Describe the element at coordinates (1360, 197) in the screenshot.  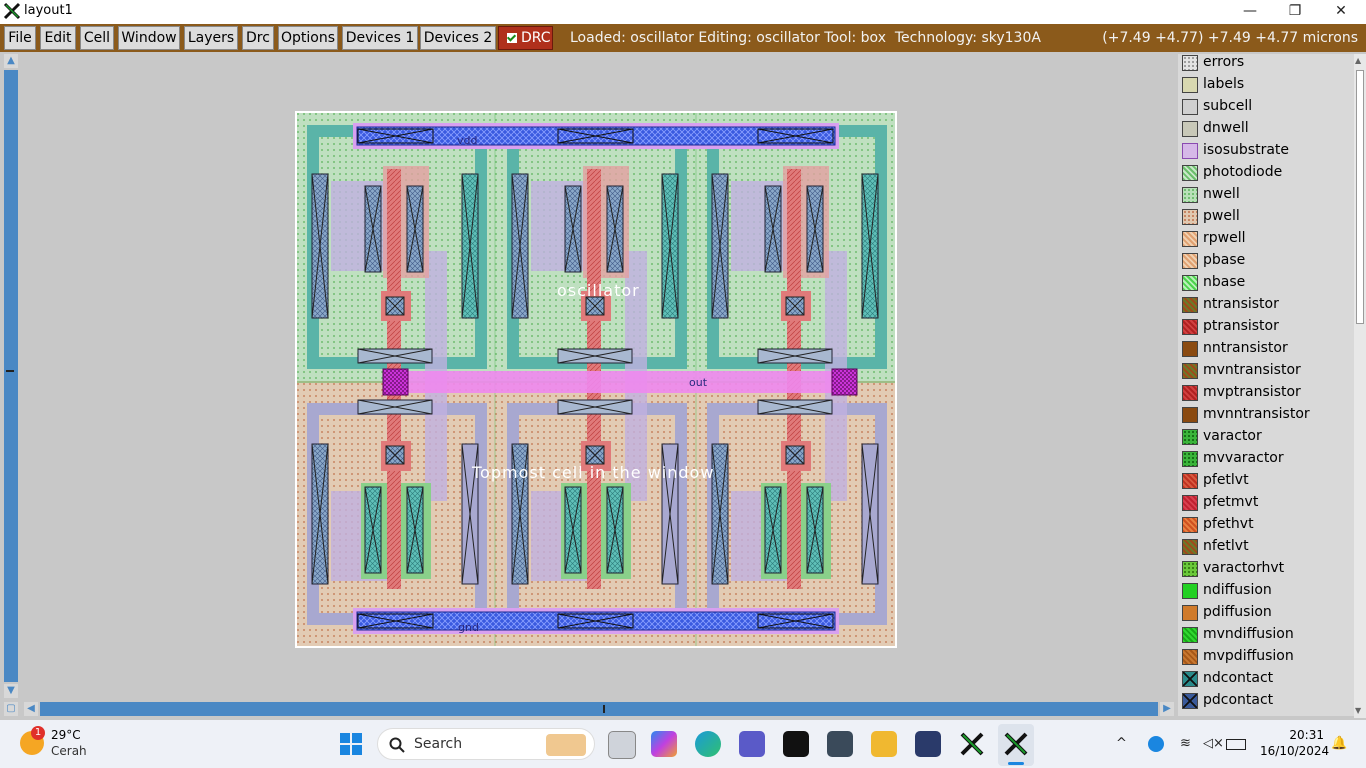
I see `scrollbar-thumb` at that location.